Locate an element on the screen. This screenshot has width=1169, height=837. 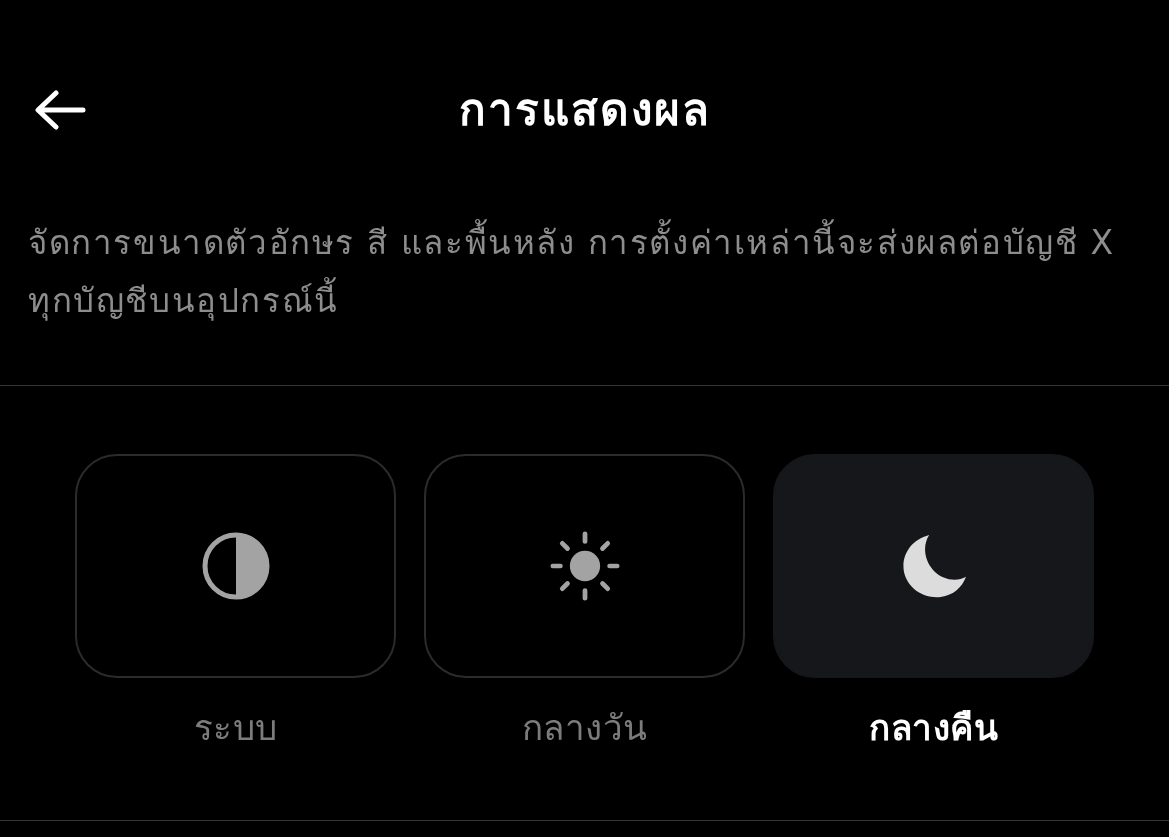
moon-icon is located at coordinates (933, 566).